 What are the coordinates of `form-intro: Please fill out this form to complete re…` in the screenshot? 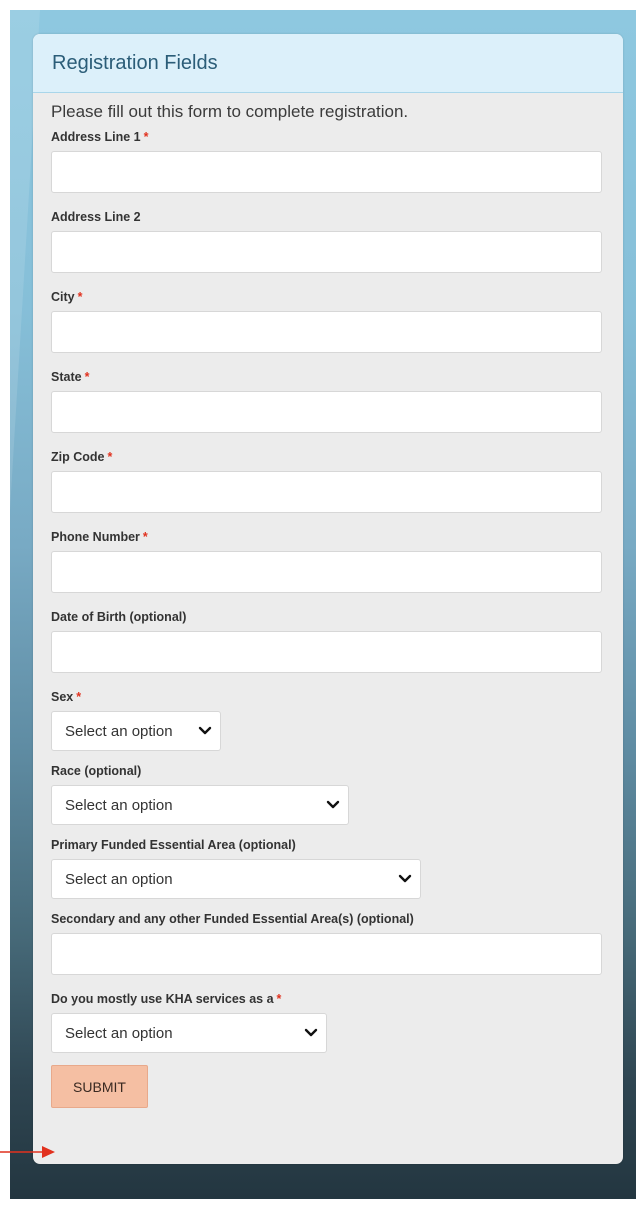 It's located at (230, 111).